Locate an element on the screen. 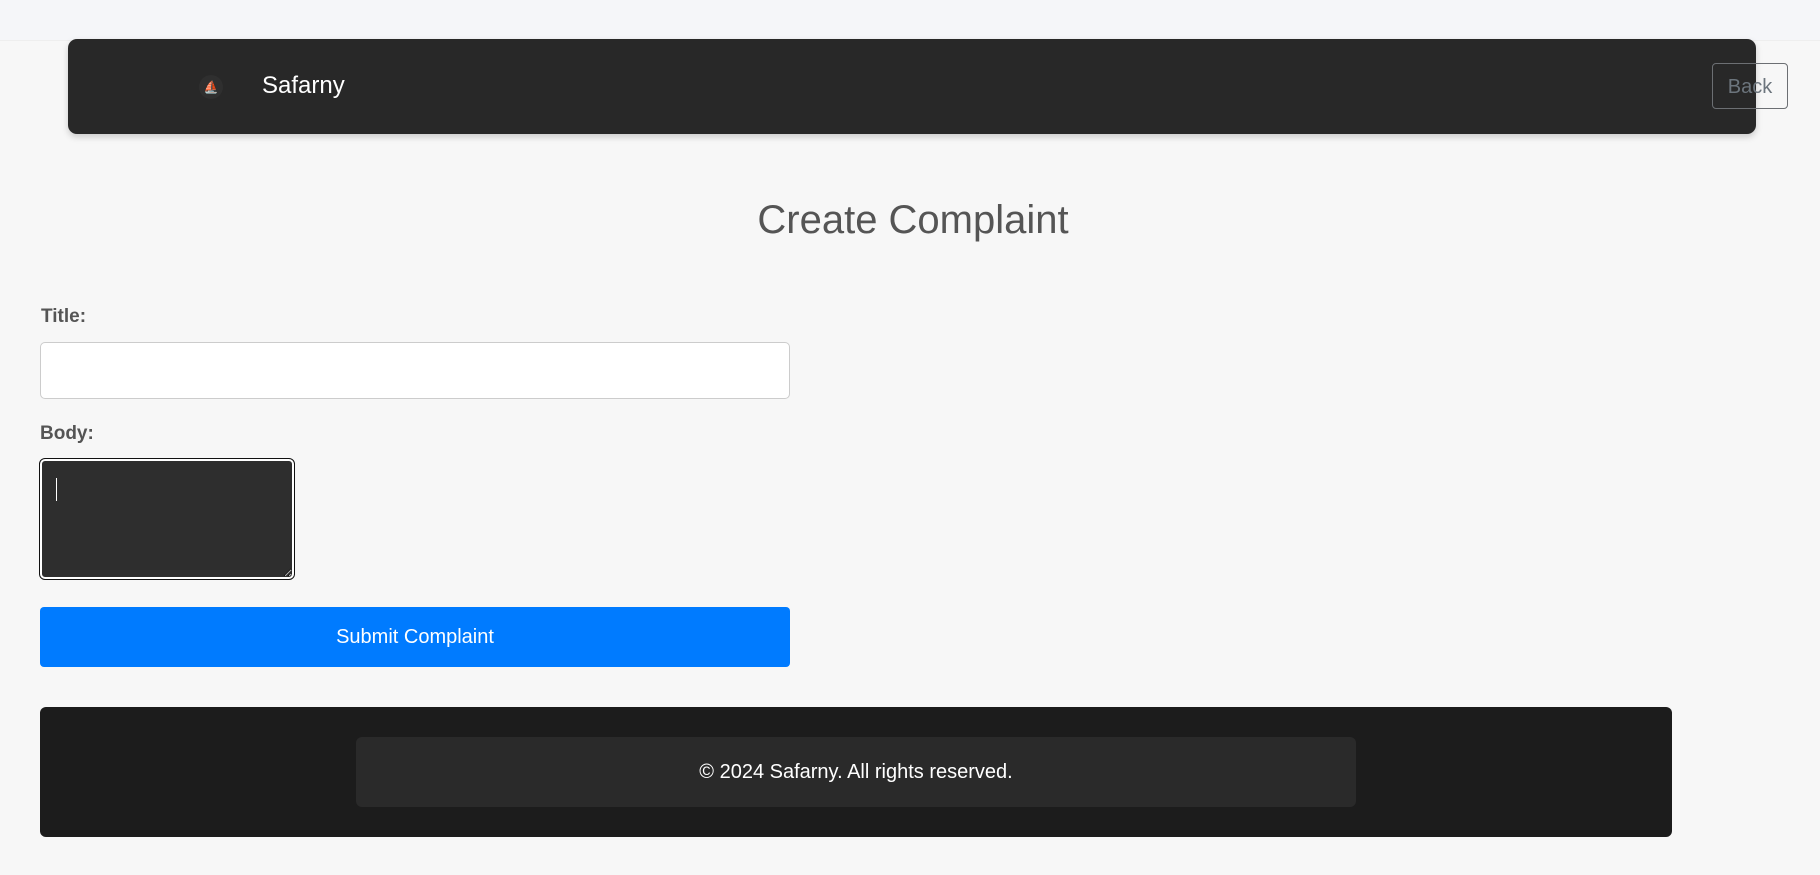  back-button: Back is located at coordinates (1750, 86).